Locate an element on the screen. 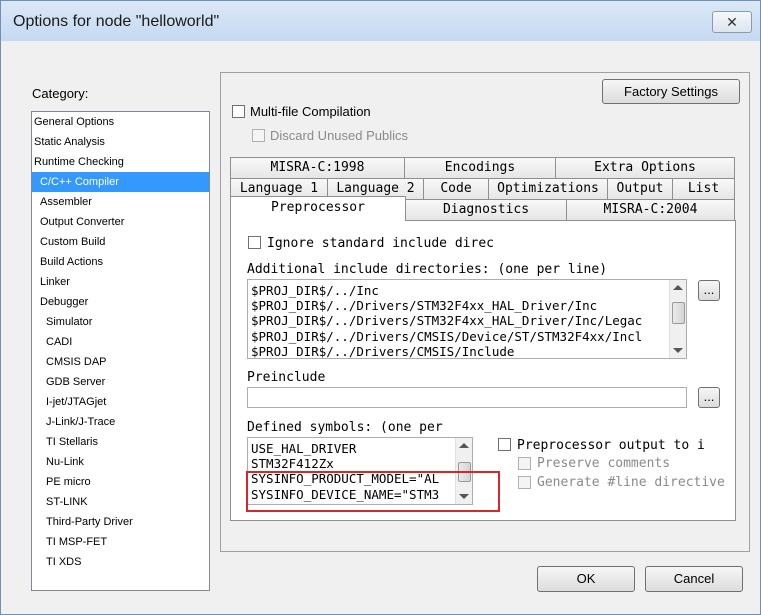 This screenshot has height=615, width=761. category-item: General Options is located at coordinates (120, 122).